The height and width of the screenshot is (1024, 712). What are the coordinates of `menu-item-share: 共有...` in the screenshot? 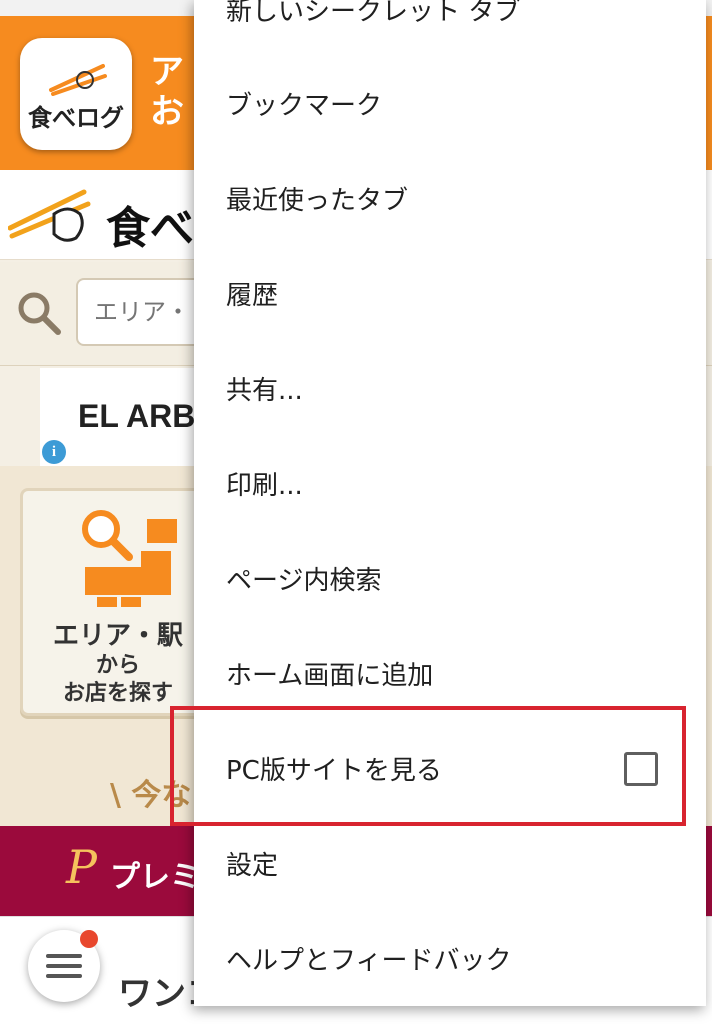 It's located at (450, 388).